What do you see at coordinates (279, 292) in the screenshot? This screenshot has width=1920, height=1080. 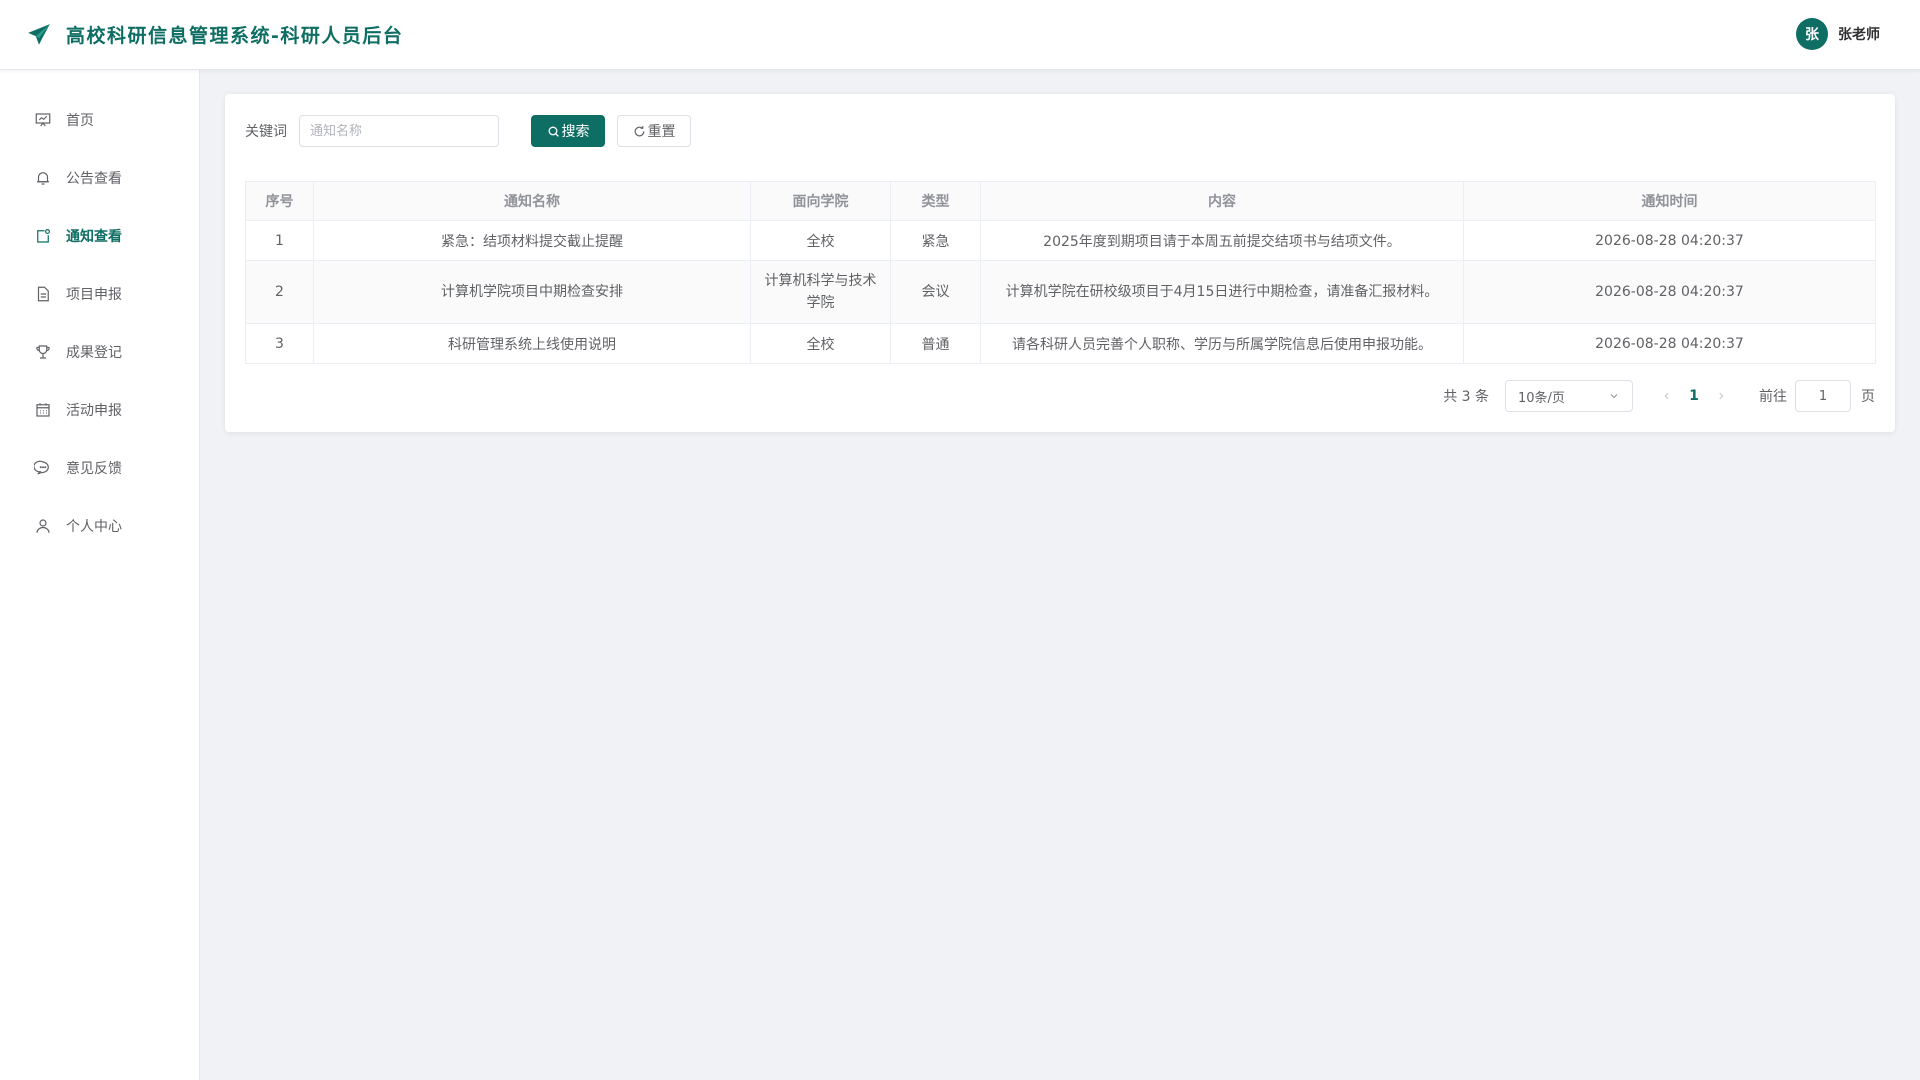 I see `table-cell: 2` at bounding box center [279, 292].